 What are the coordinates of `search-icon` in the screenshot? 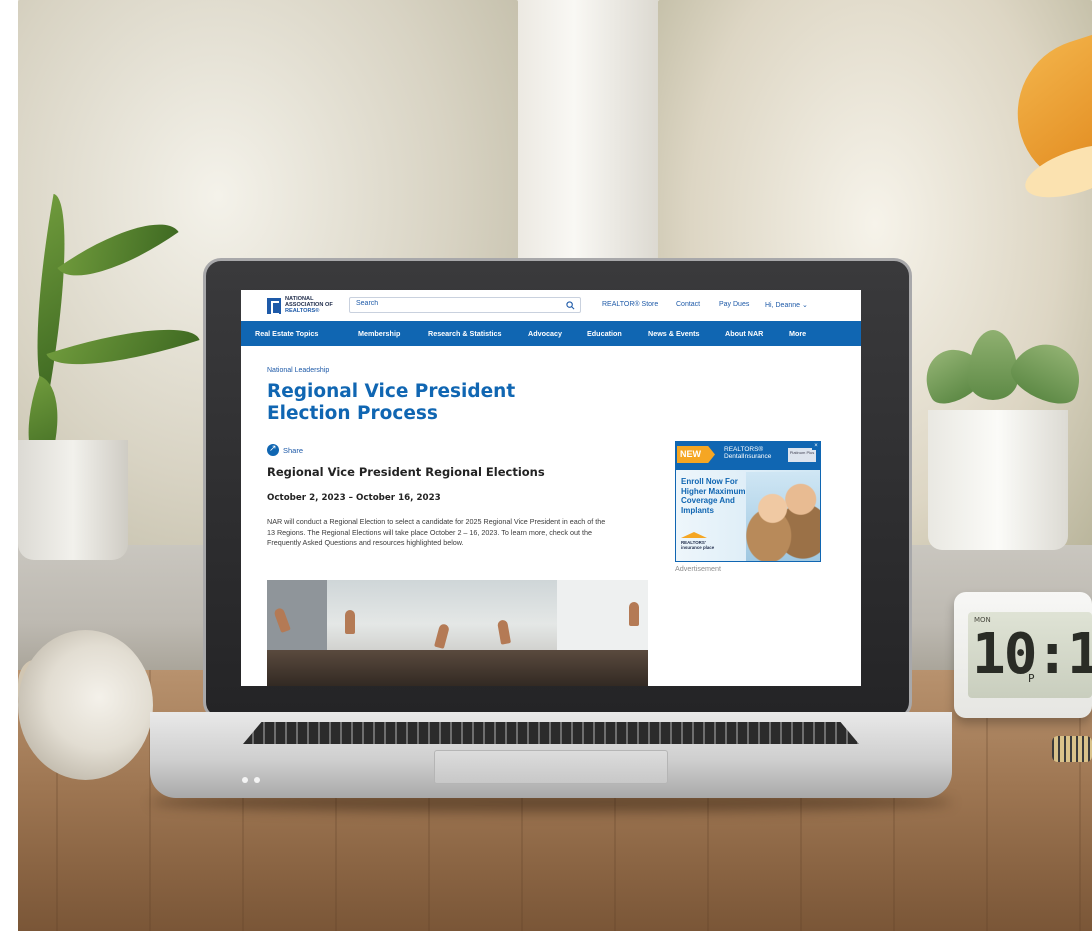 It's located at (570, 305).